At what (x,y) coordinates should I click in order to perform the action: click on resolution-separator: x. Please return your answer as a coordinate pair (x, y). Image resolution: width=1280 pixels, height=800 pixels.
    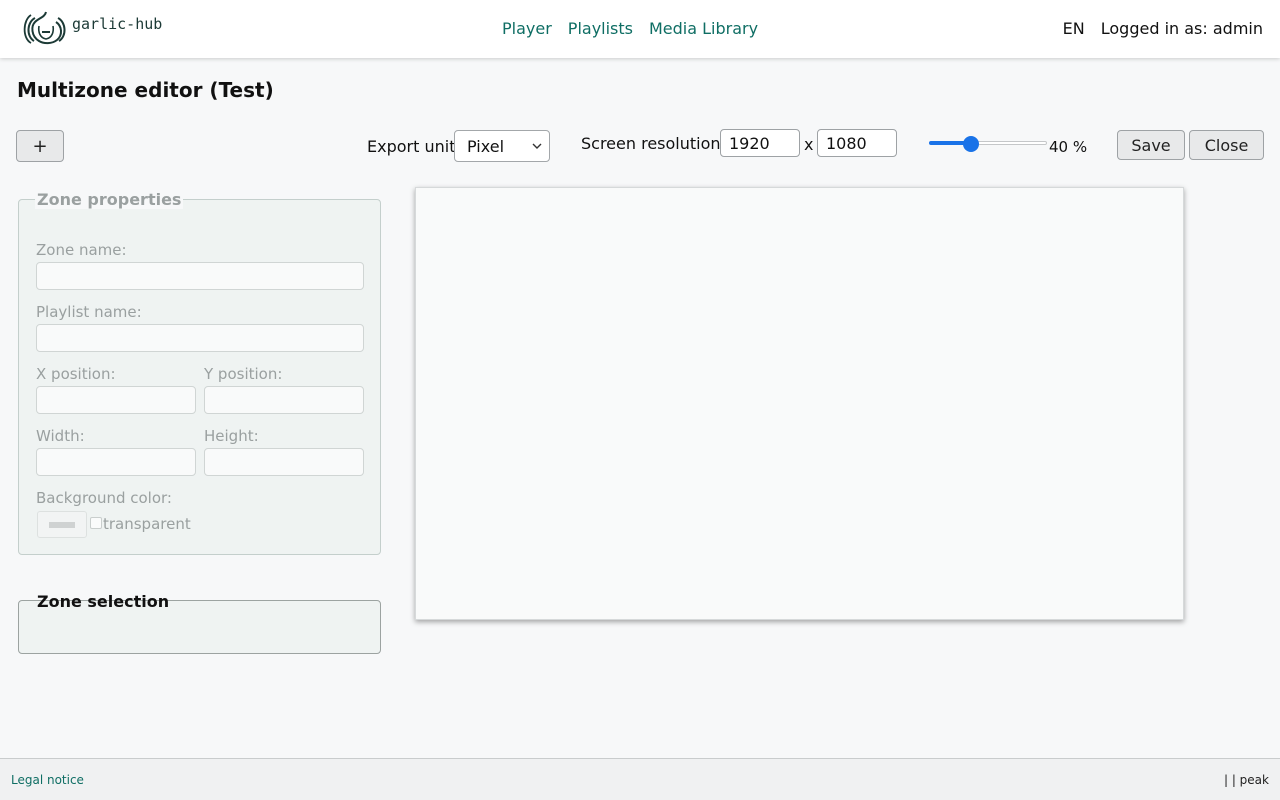
    Looking at the image, I should click on (809, 144).